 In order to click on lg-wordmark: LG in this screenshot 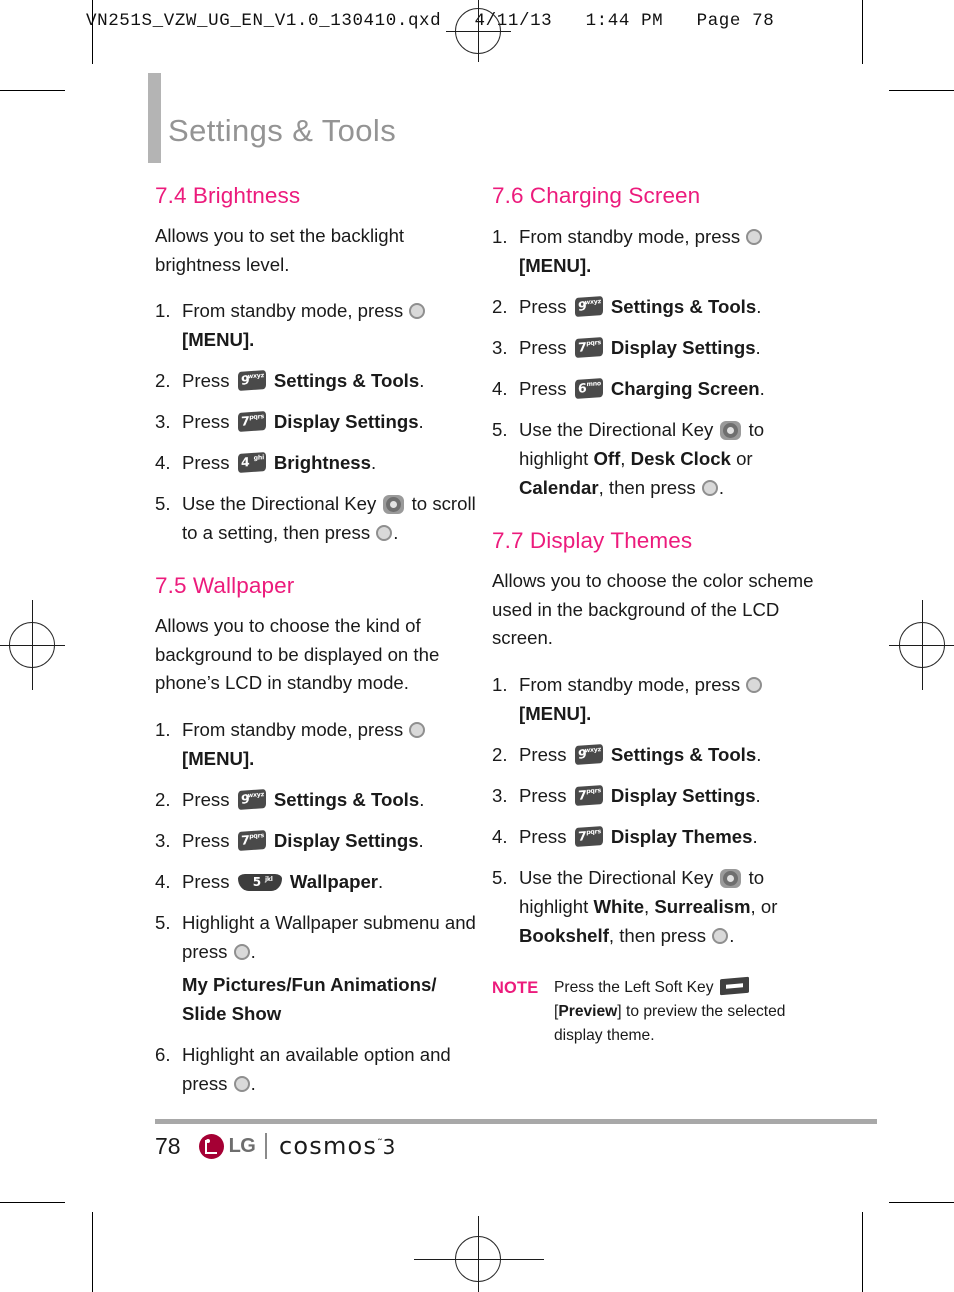, I will do `click(242, 1145)`.